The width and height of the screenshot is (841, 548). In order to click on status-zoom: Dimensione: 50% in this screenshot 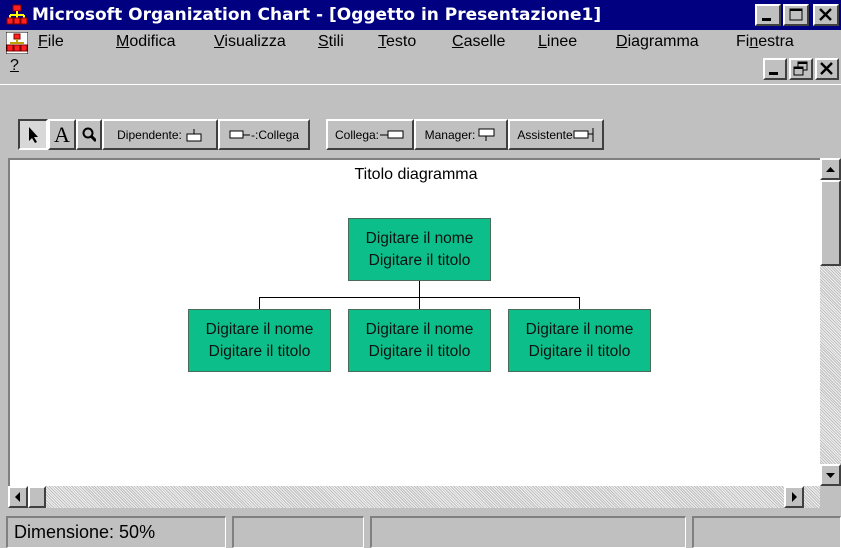, I will do `click(116, 532)`.